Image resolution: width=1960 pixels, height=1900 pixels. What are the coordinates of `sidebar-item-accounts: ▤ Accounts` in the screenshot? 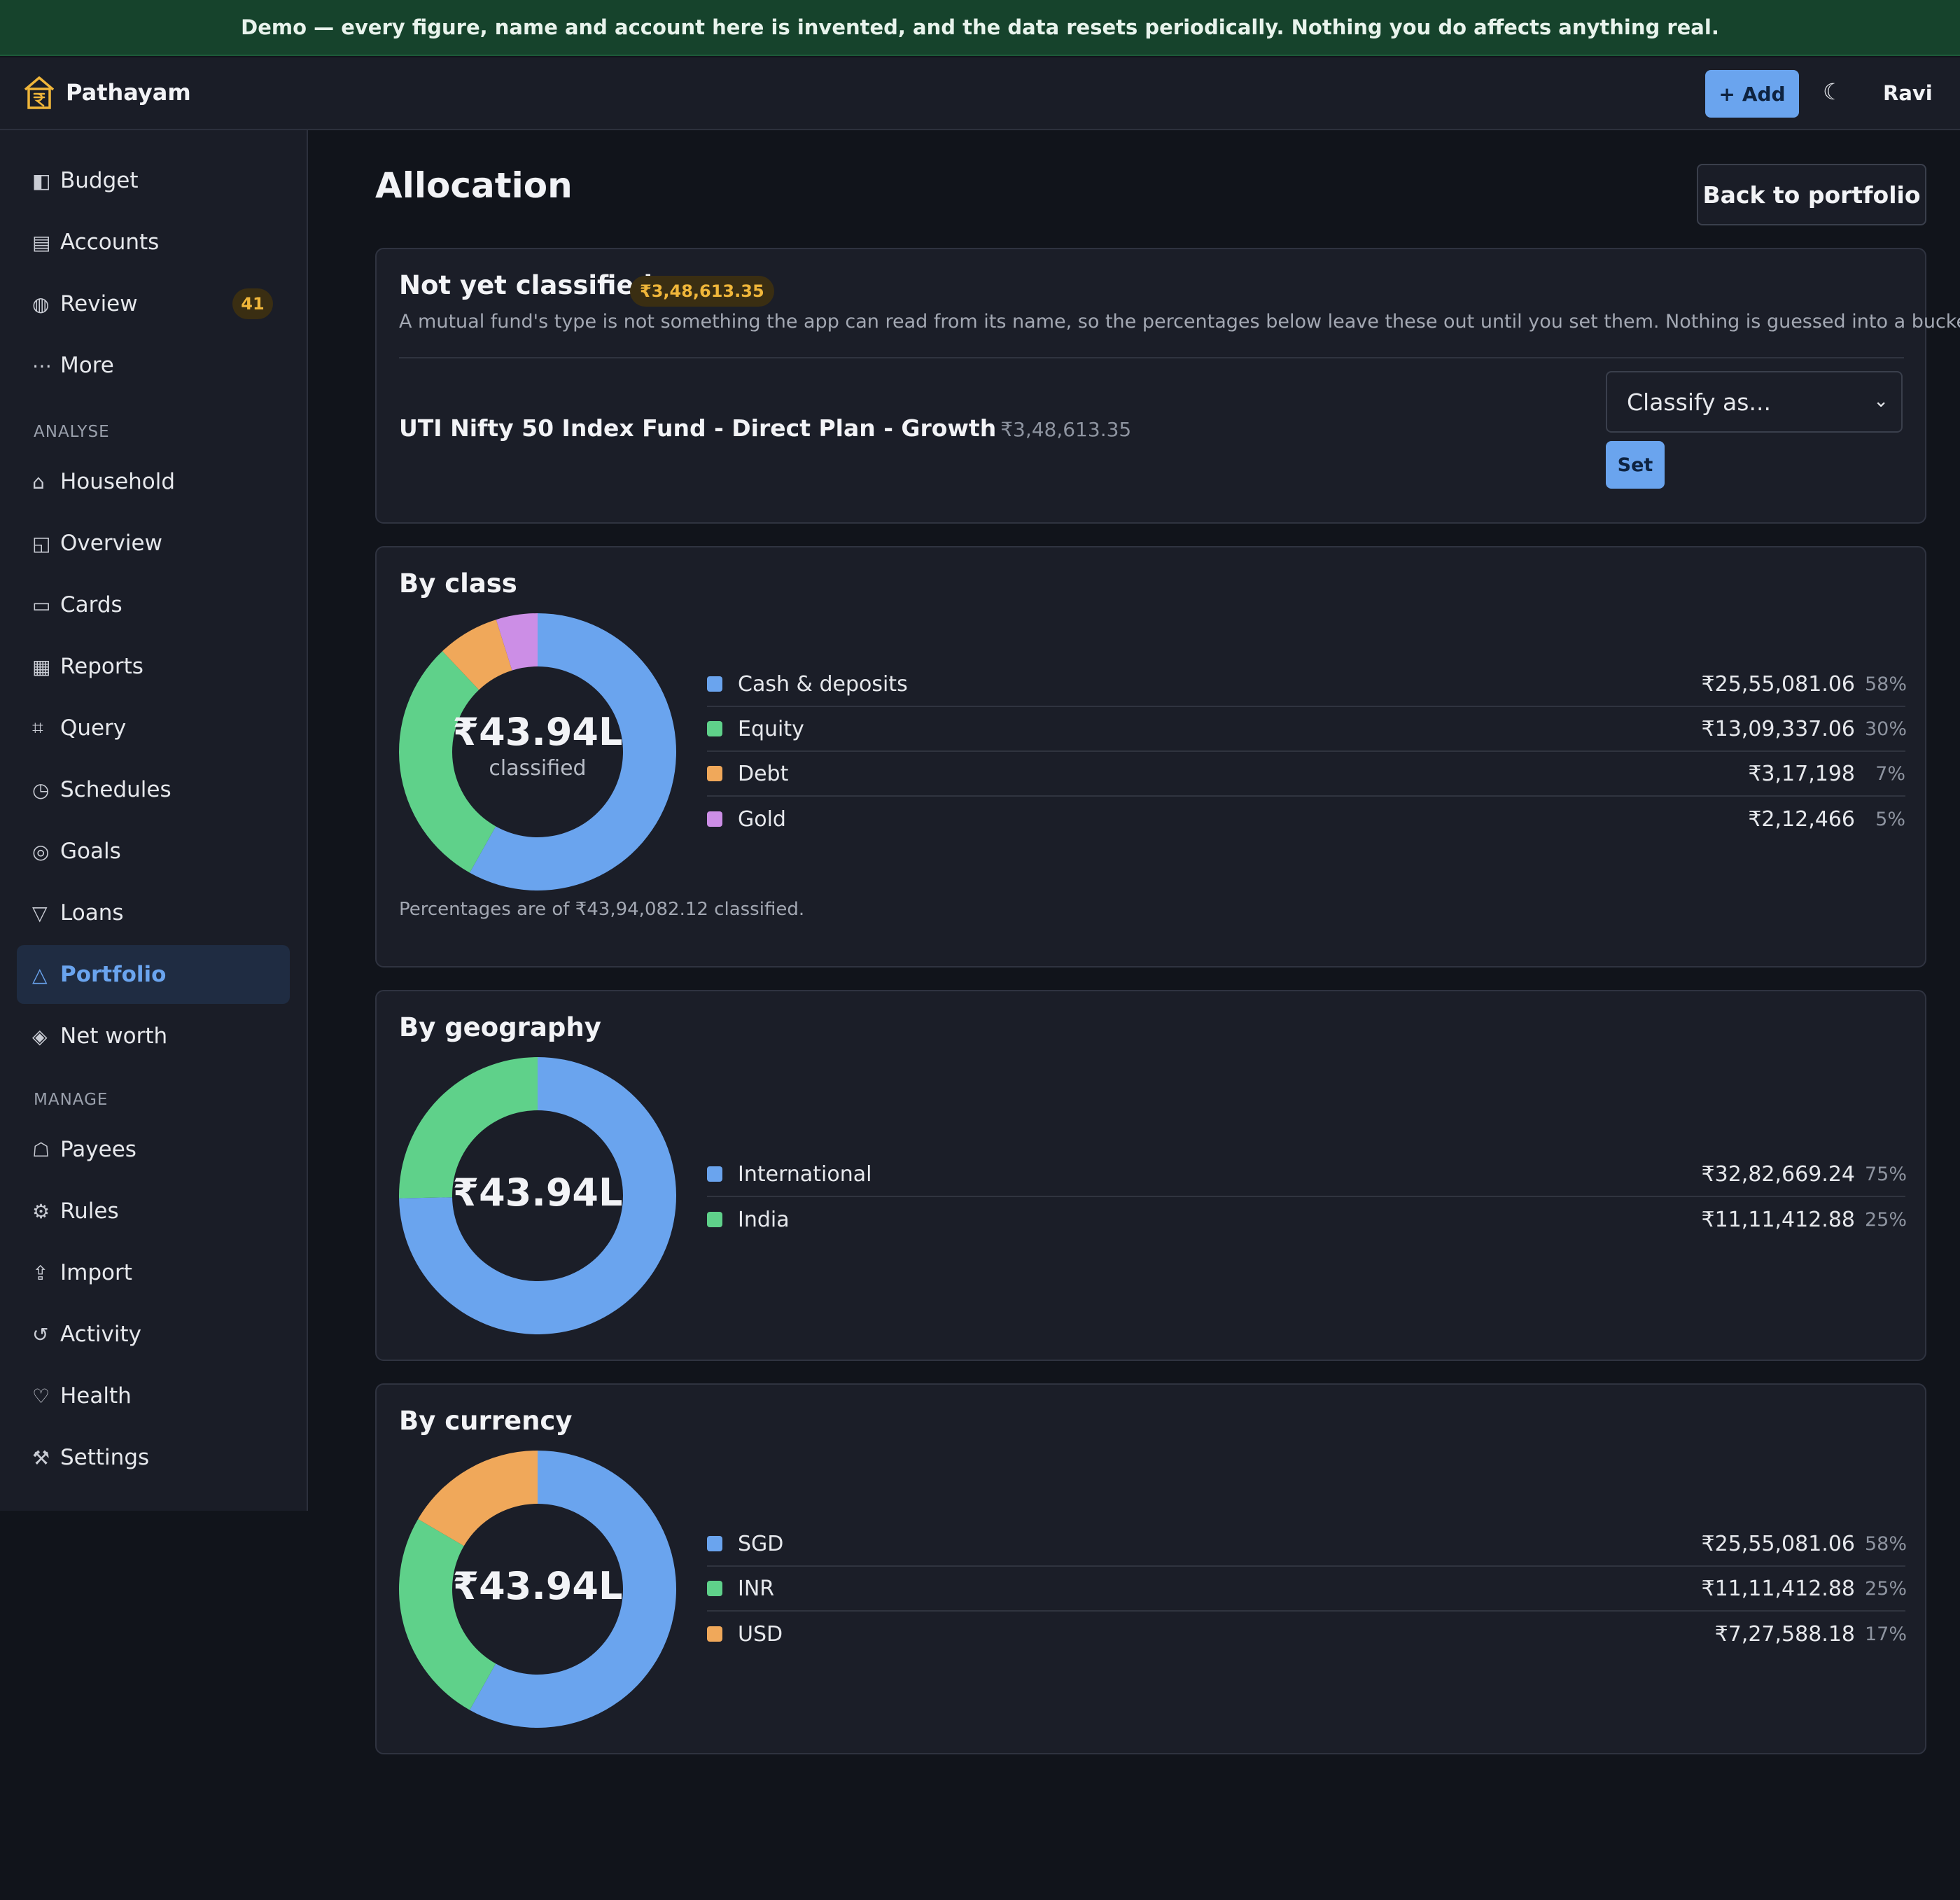 It's located at (153, 243).